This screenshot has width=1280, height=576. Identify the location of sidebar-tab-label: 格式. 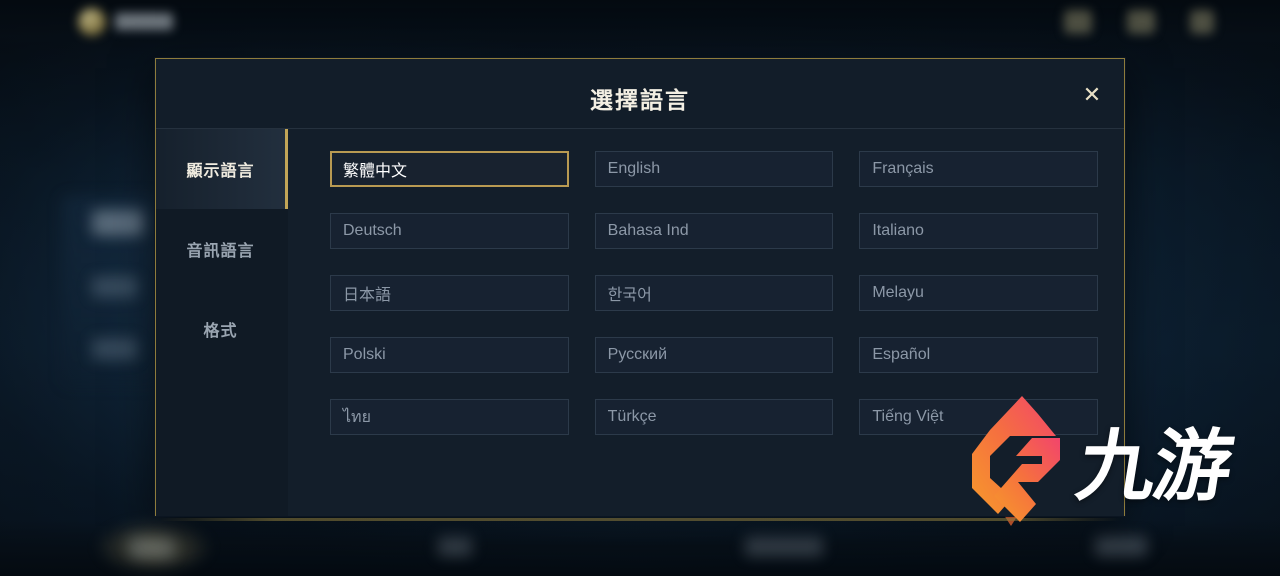
(220, 331).